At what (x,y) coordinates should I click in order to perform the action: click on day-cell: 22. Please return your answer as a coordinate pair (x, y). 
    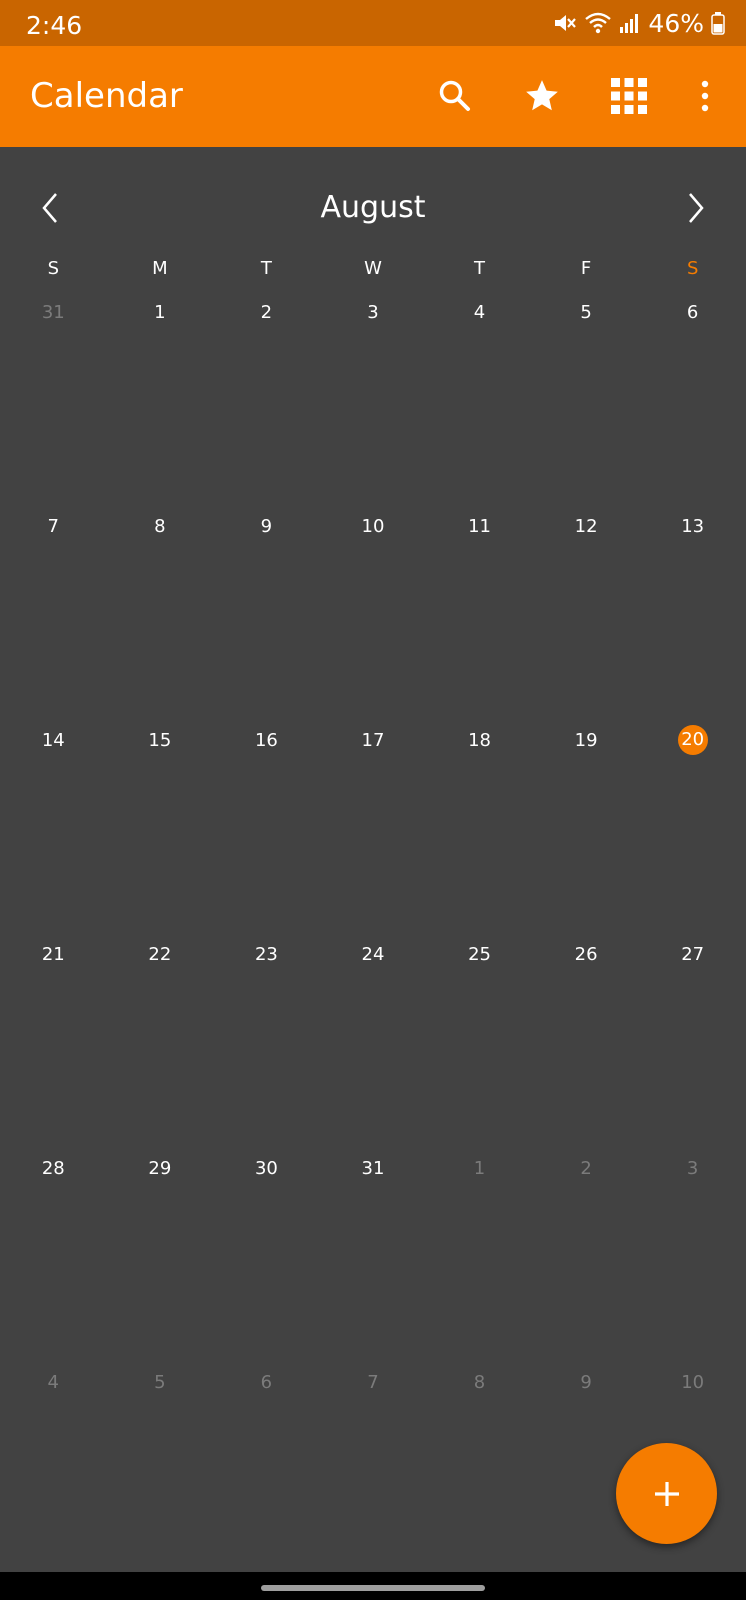
    Looking at the image, I should click on (160, 1035).